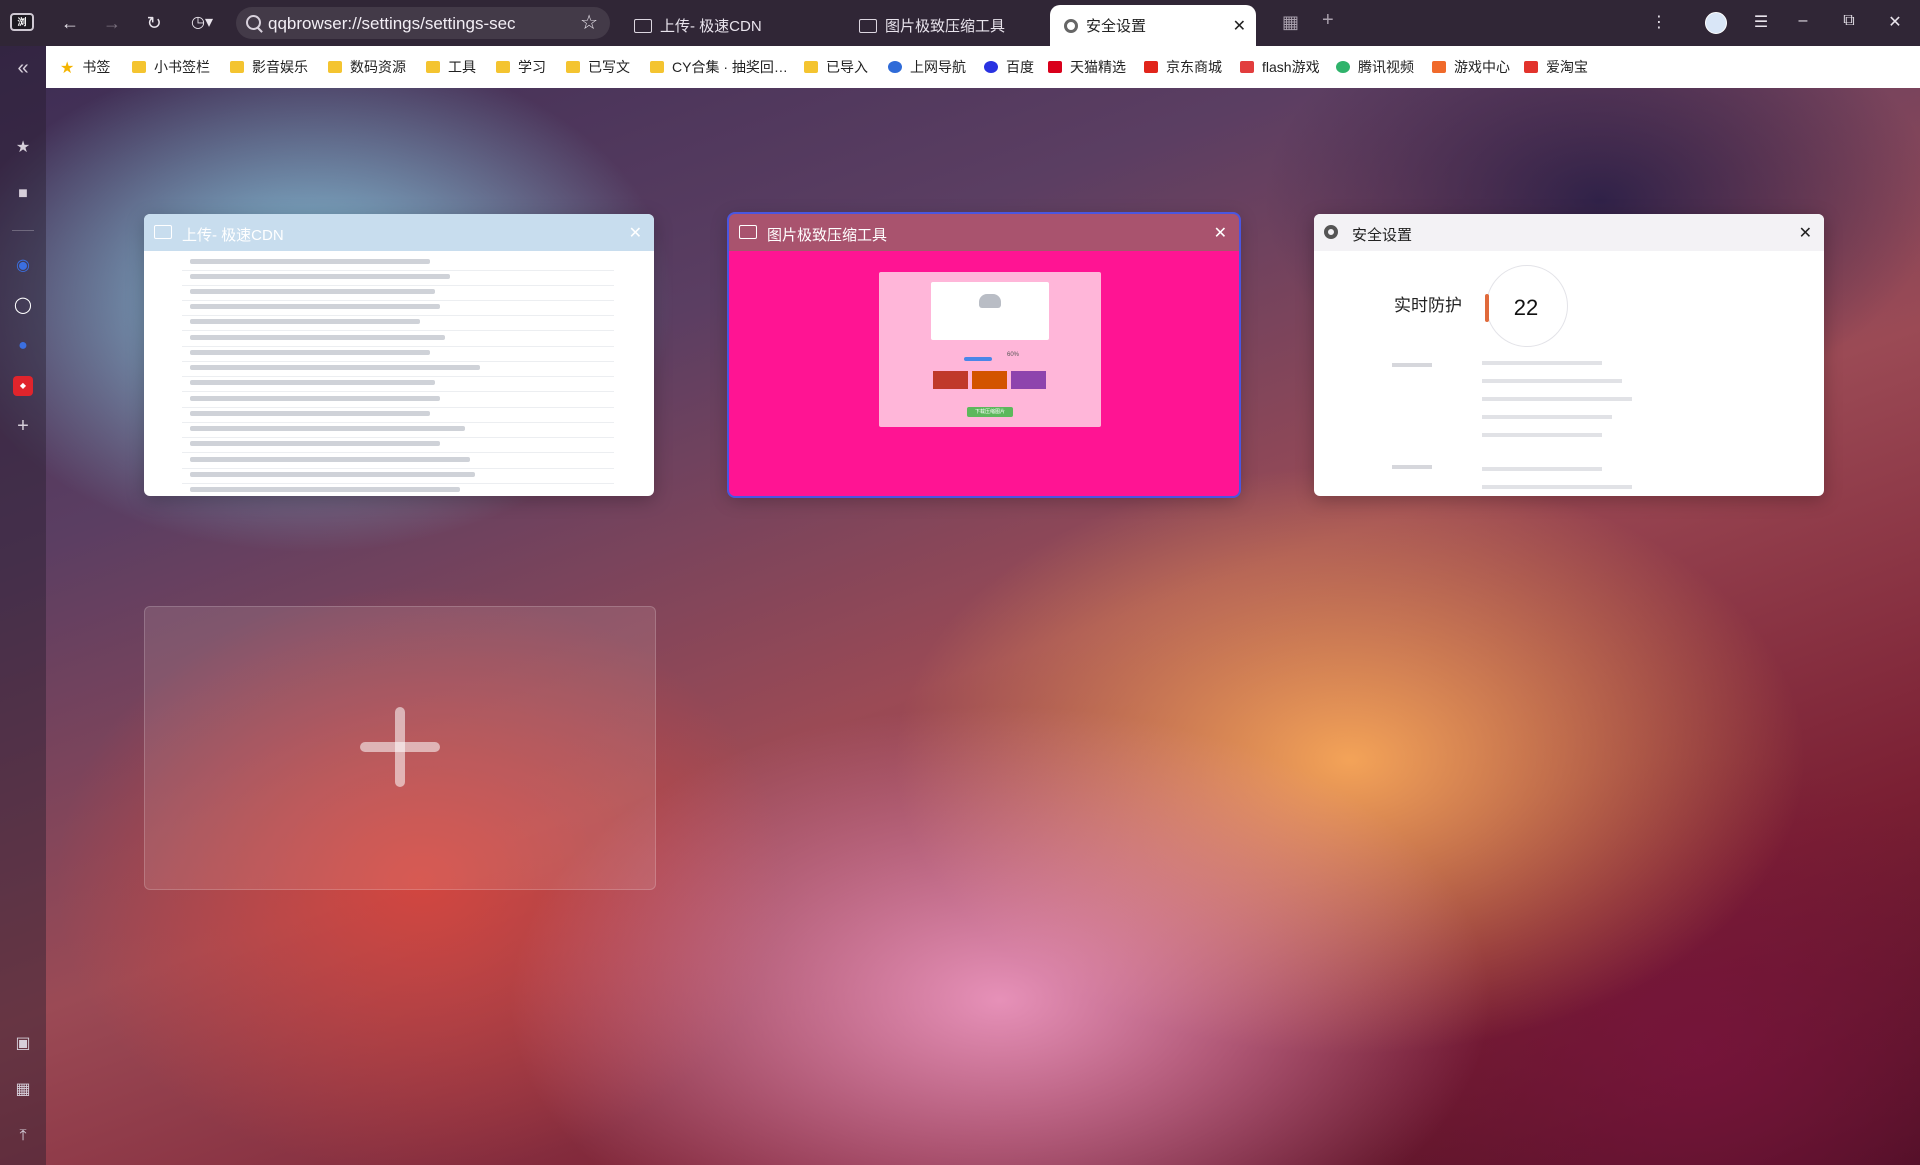  What do you see at coordinates (1569, 355) in the screenshot?
I see `tab-card-security-settings: 安全设置 ✕ 实时防护 22` at bounding box center [1569, 355].